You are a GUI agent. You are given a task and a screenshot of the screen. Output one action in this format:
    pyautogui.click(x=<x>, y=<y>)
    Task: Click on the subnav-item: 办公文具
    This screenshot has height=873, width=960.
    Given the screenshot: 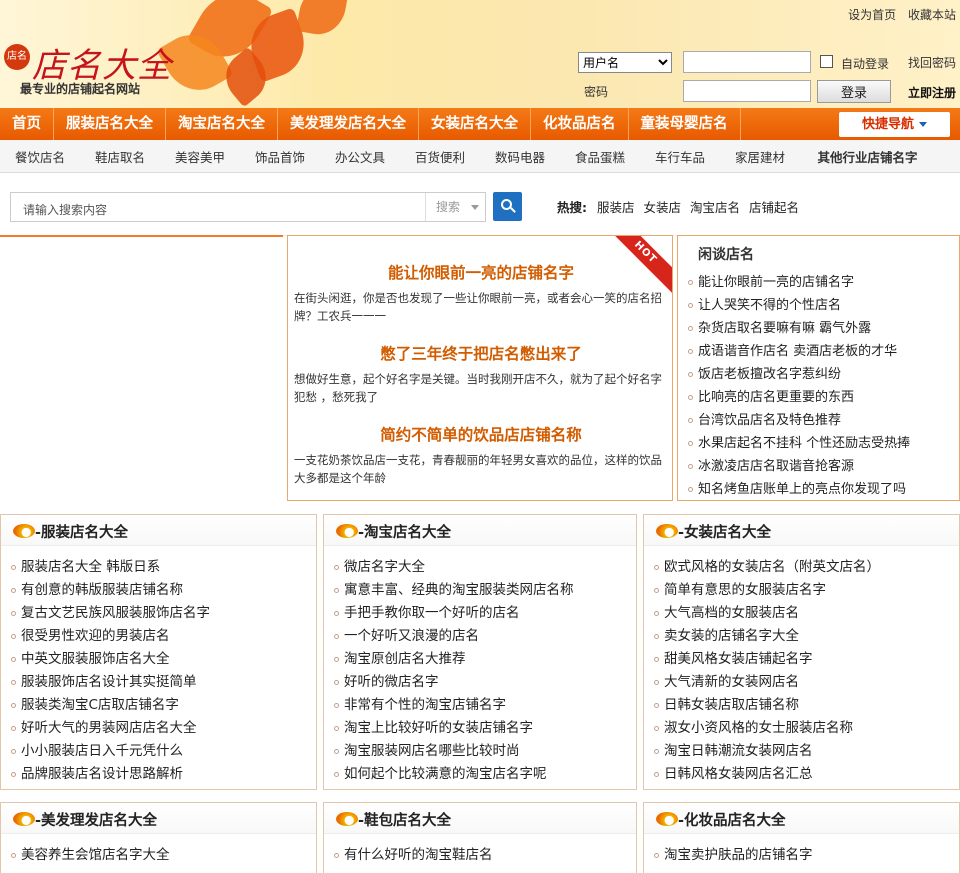 What is the action you would take?
    pyautogui.click(x=360, y=156)
    